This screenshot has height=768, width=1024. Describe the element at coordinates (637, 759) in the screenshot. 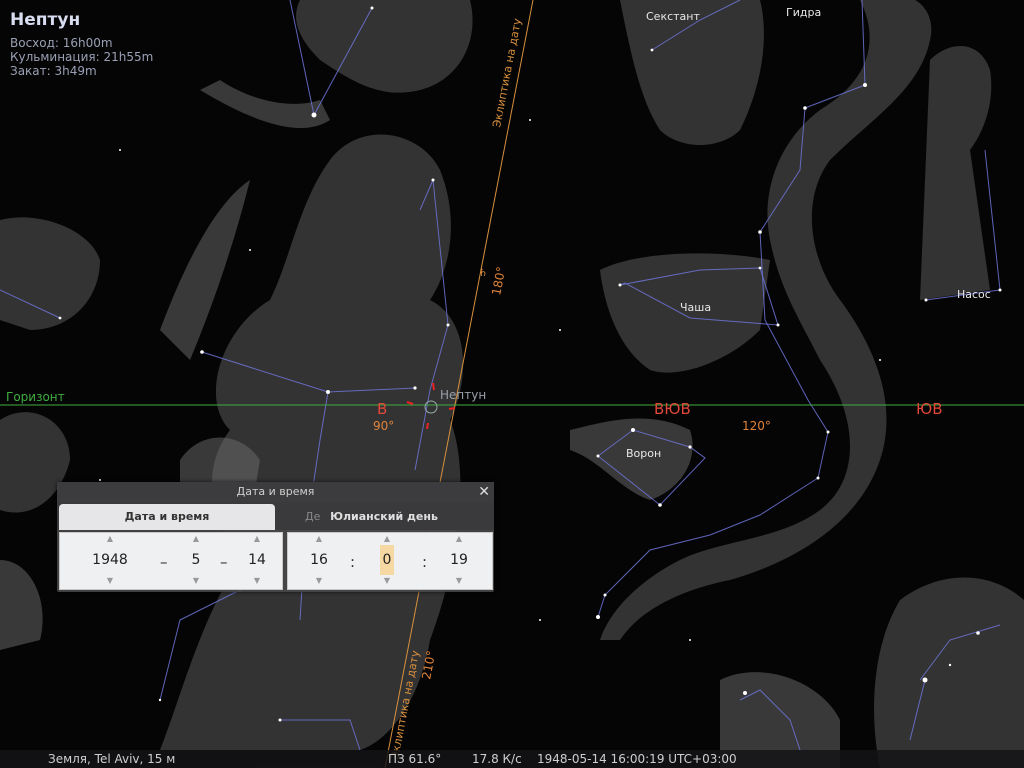

I see `status-datetime: 1948-05-14 16:00:19 UTC+03:00` at that location.